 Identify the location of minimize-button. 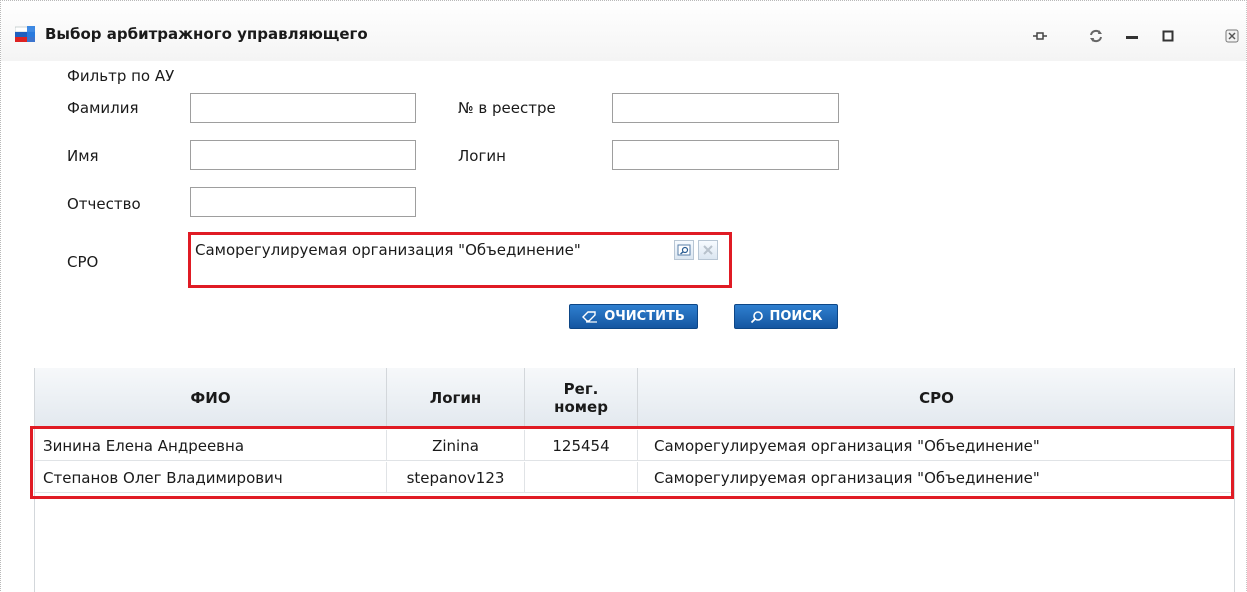
(1132, 36).